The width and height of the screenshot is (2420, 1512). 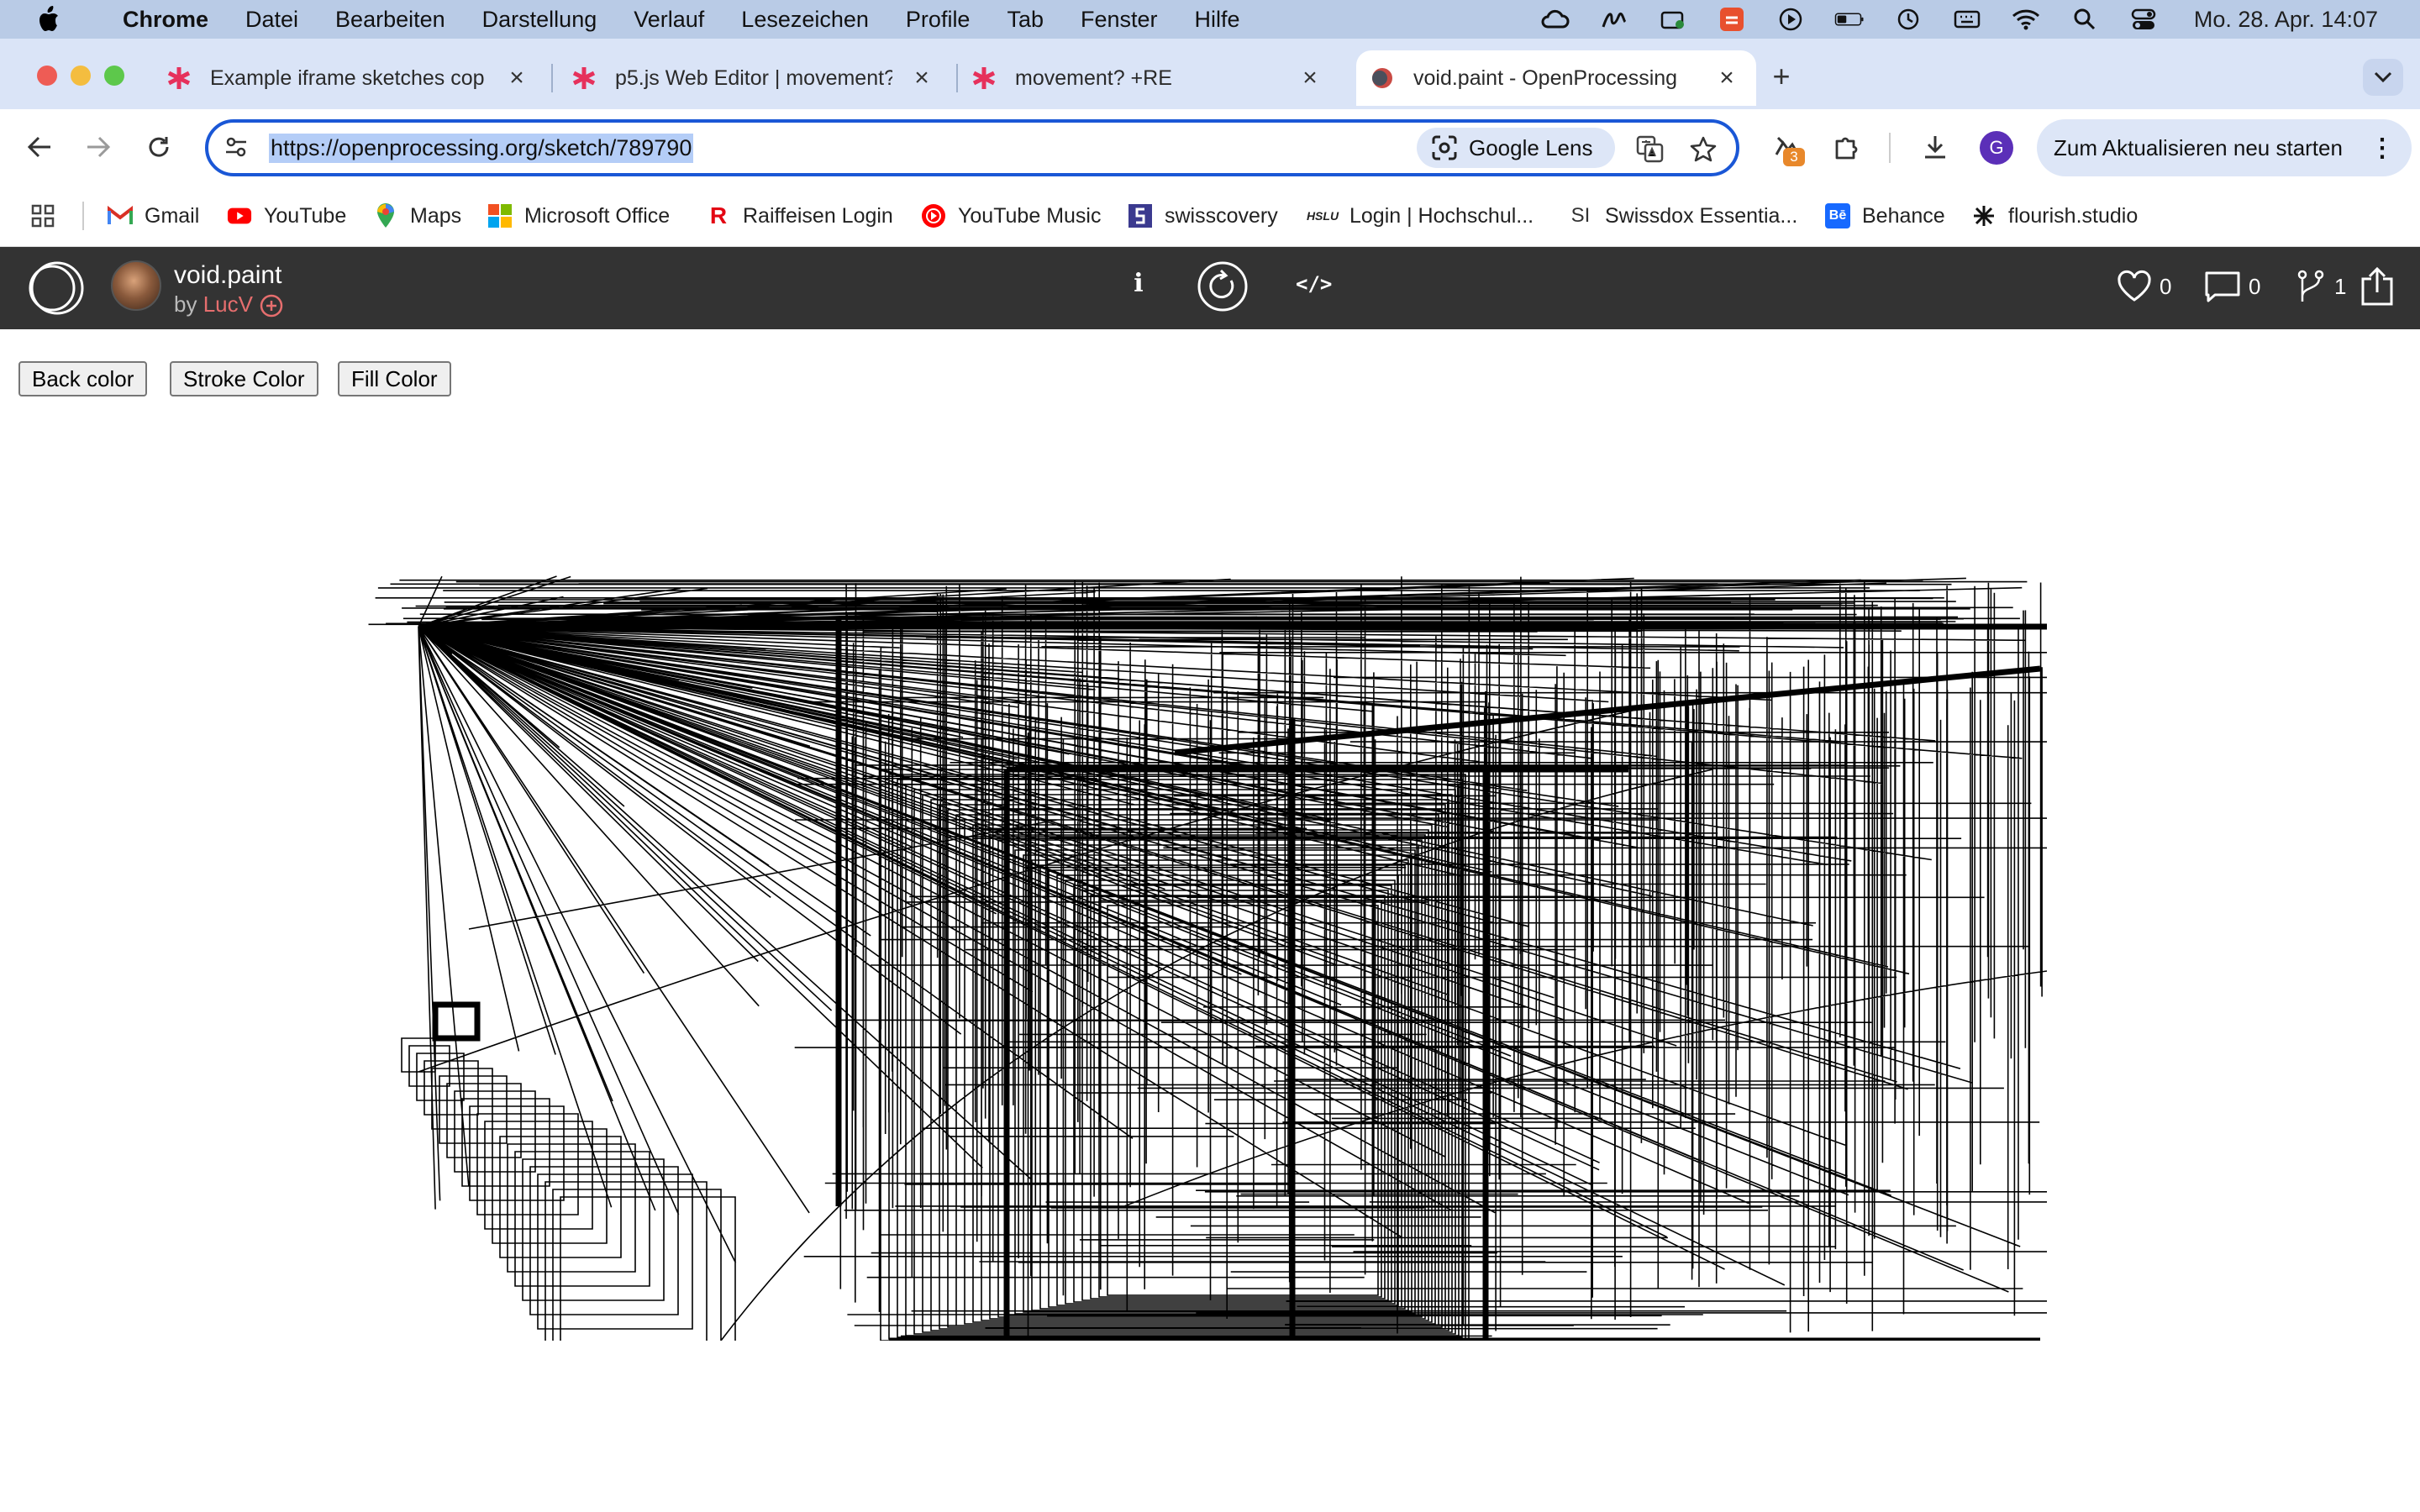 I want to click on heart-icon, so click(x=2134, y=286).